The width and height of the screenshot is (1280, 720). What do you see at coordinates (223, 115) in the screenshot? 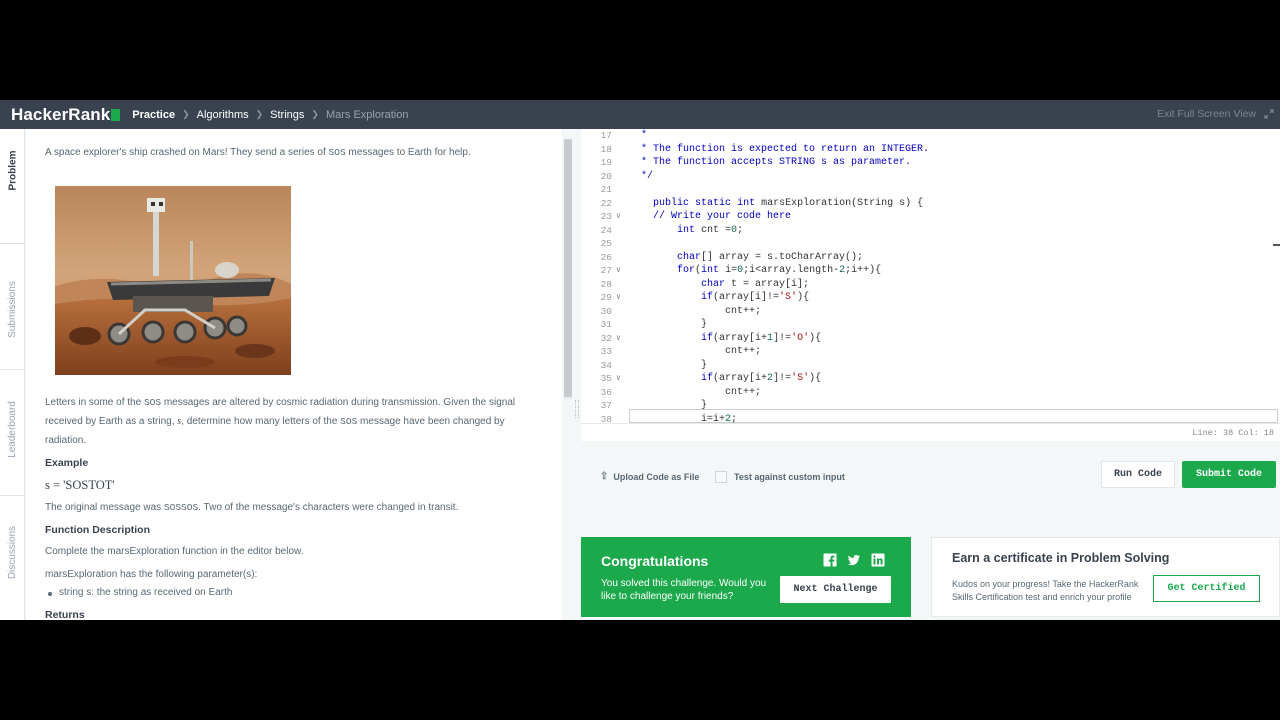
I see `breadcrumb-algorithms: Algorithms` at bounding box center [223, 115].